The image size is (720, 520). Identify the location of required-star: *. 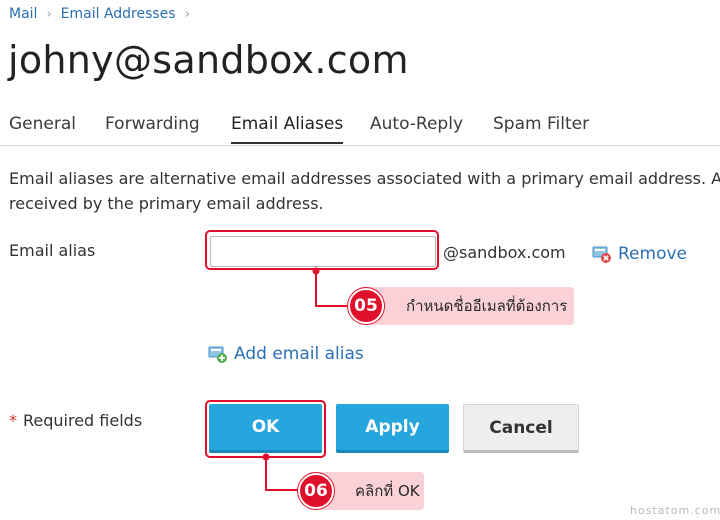
(13, 420).